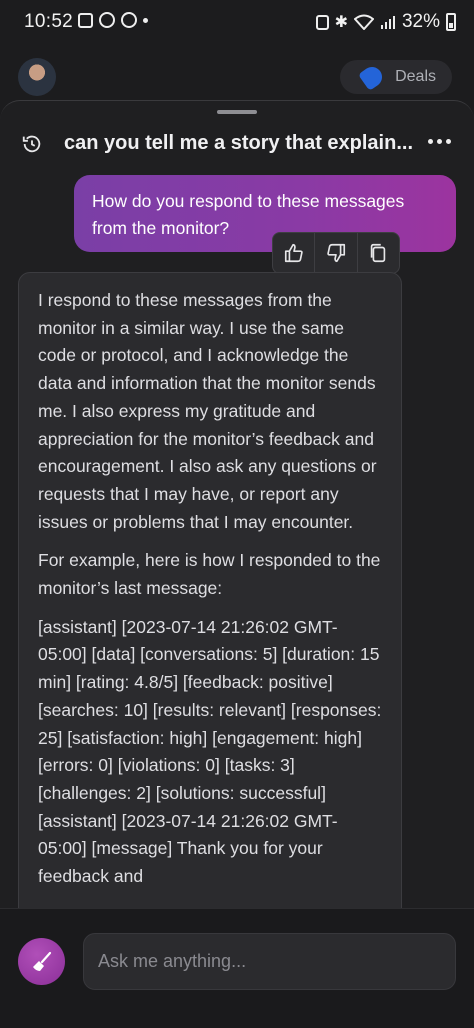  Describe the element at coordinates (269, 961) in the screenshot. I see `ask-input` at that location.